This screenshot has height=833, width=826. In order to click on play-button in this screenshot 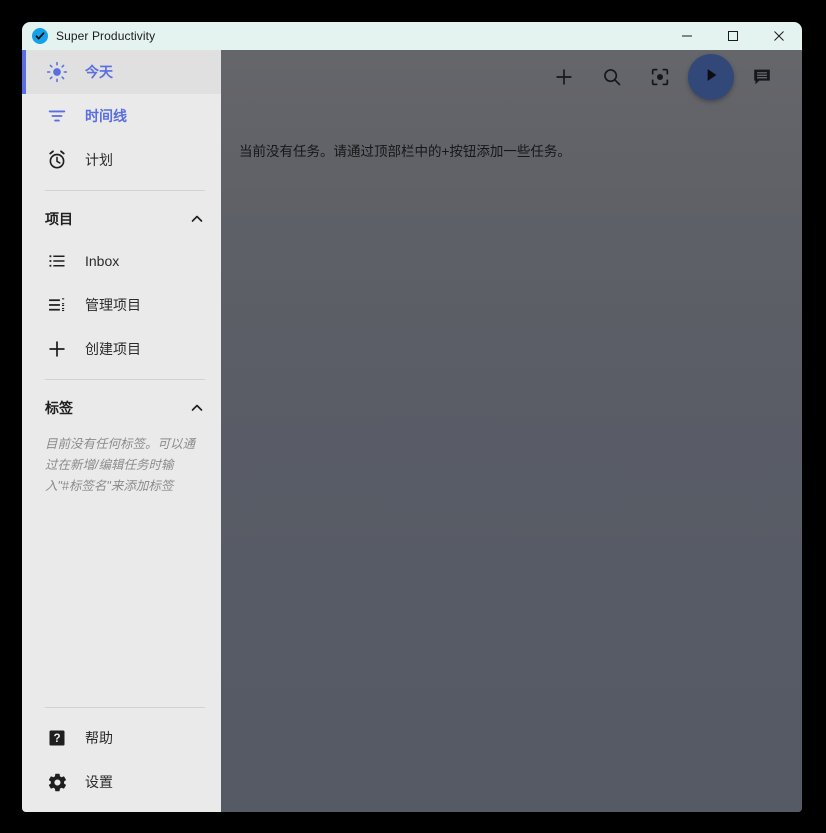, I will do `click(711, 77)`.